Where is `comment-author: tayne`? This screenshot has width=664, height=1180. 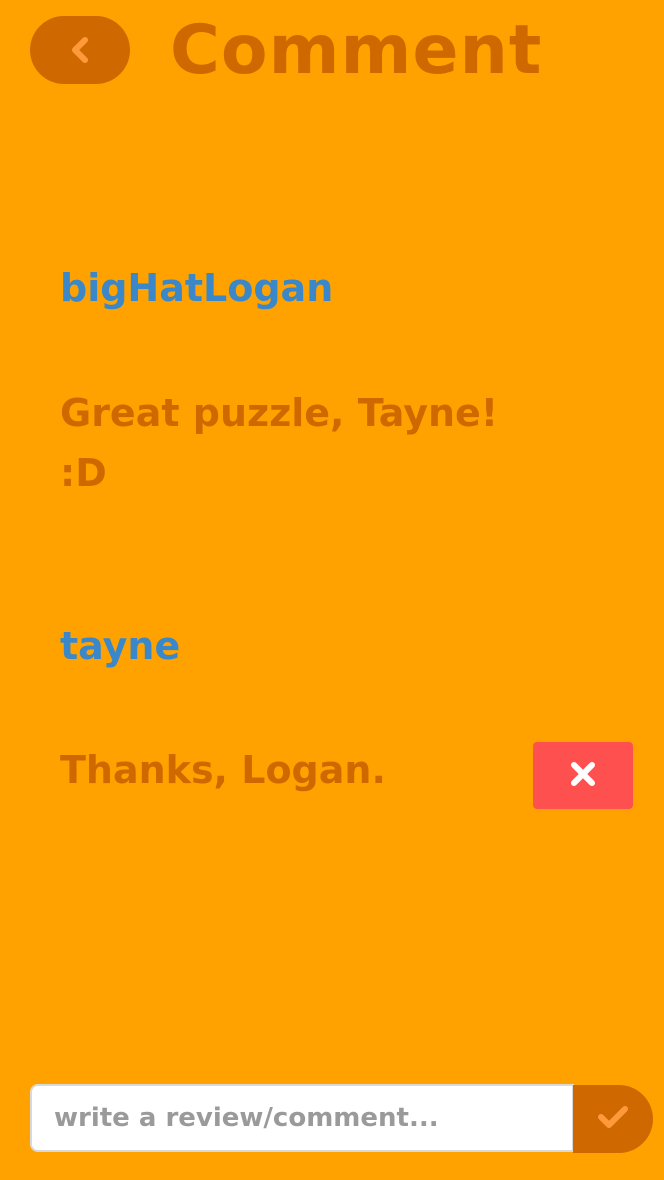 comment-author: tayne is located at coordinates (295, 646).